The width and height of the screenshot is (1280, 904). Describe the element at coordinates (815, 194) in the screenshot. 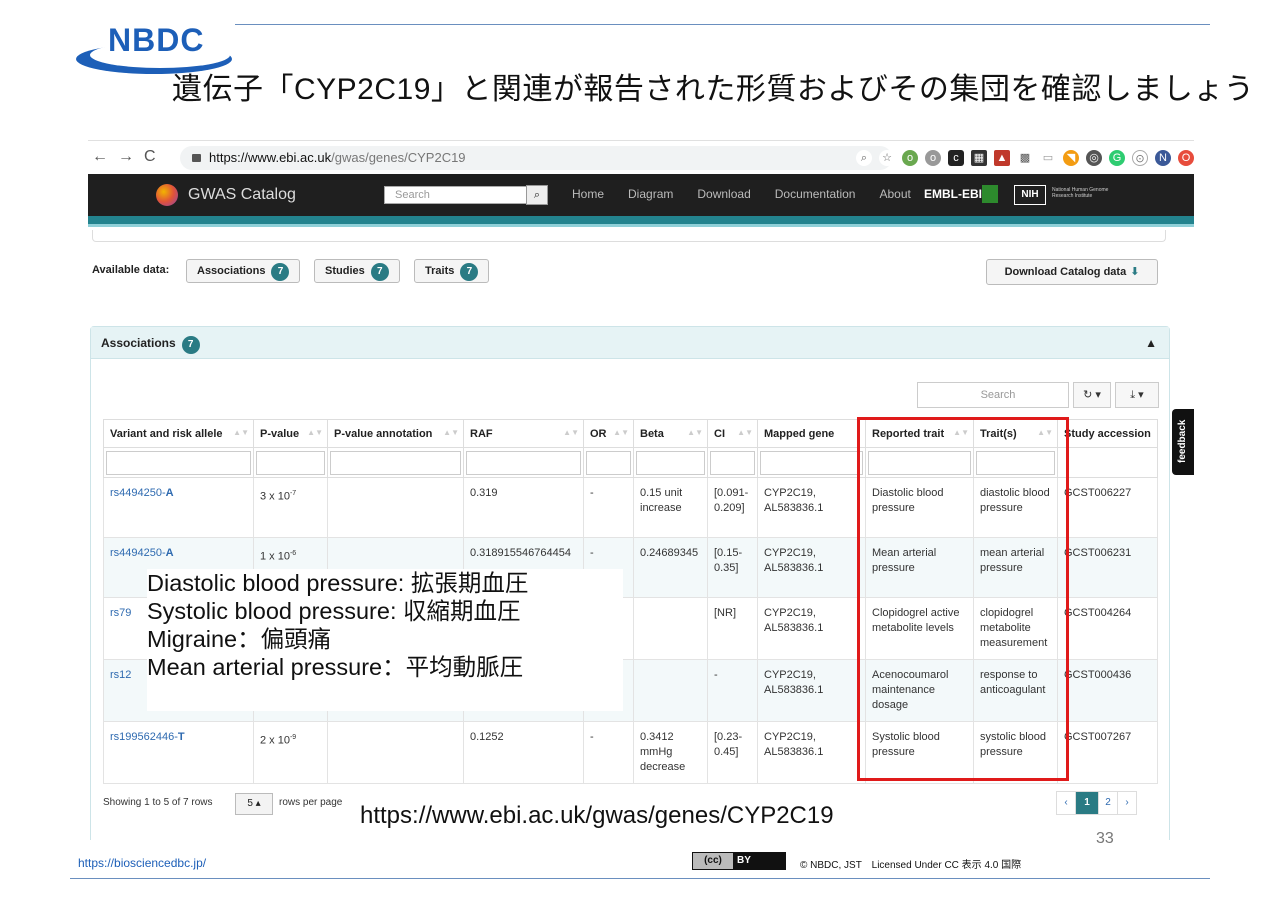

I see `nav-link-documentation: Documentation` at that location.